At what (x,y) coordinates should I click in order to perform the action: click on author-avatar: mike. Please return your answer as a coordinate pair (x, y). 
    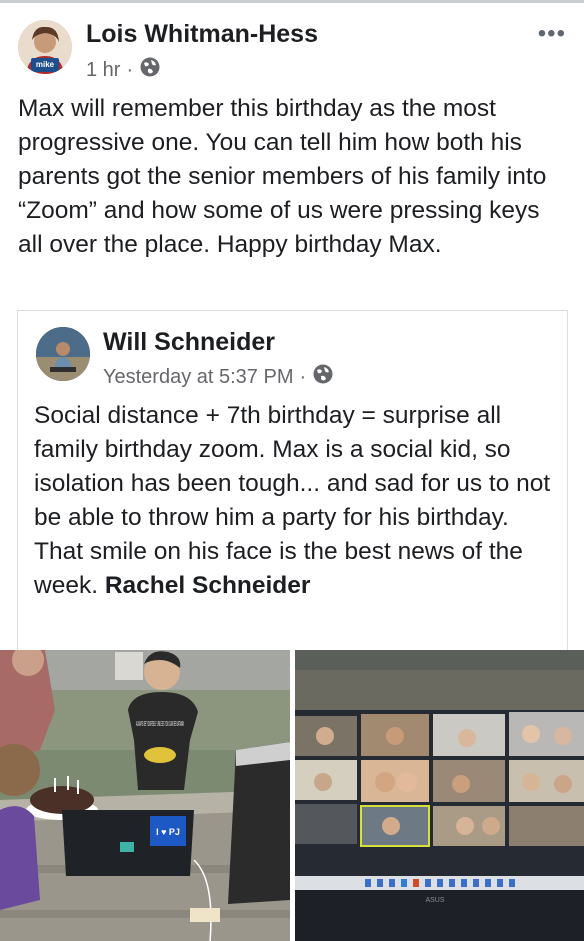
    Looking at the image, I should click on (45, 47).